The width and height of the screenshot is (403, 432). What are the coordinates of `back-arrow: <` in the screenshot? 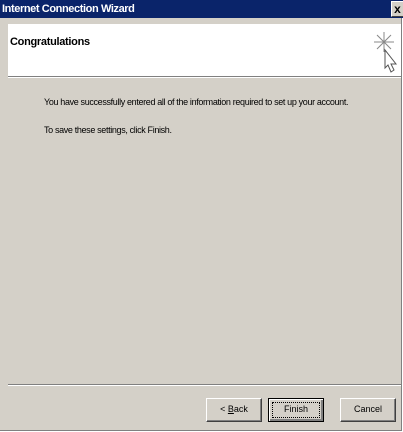 It's located at (223, 409).